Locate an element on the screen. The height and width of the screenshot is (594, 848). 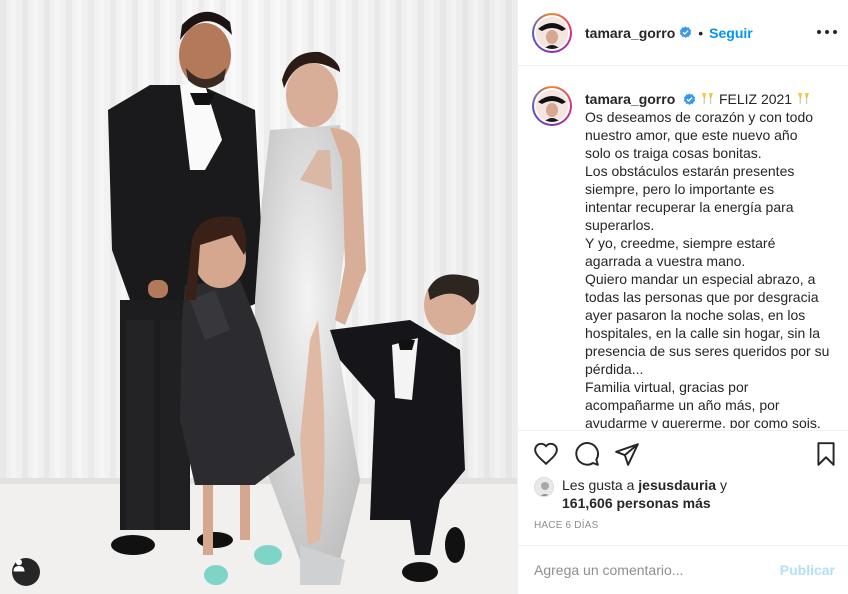
post-actions is located at coordinates (683, 451).